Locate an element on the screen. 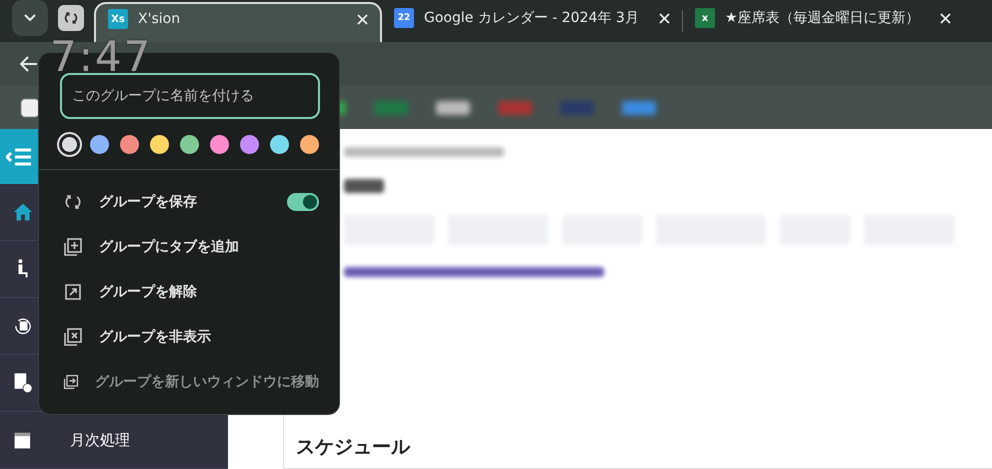 The image size is (992, 469). tab-search-button is located at coordinates (30, 18).